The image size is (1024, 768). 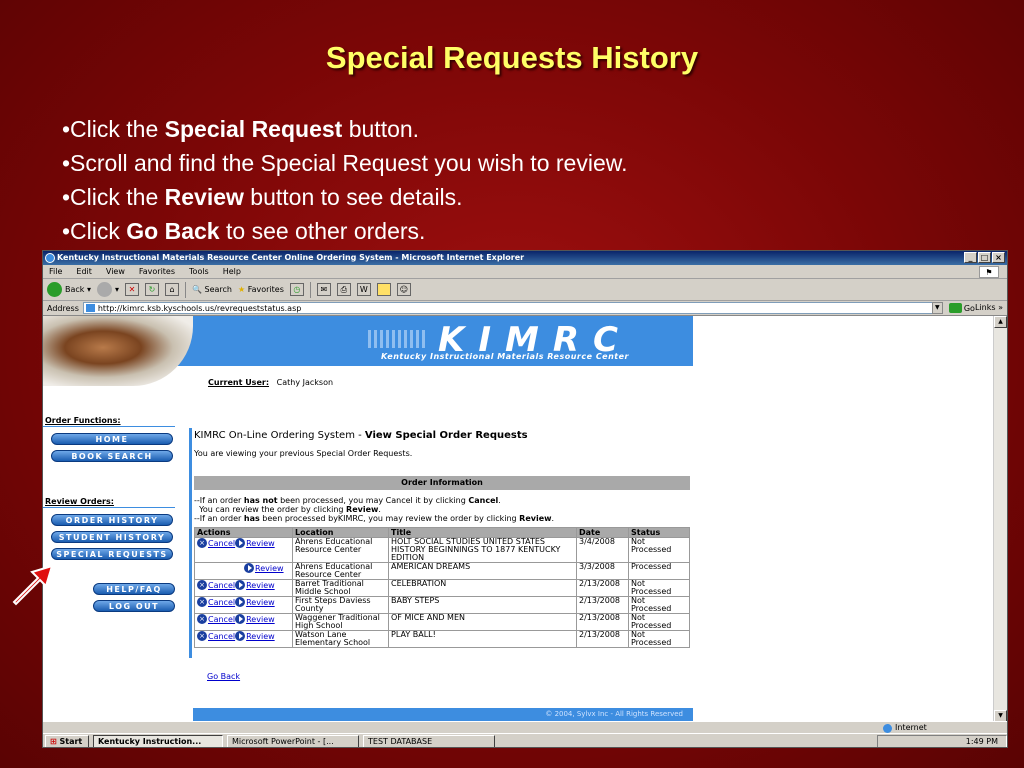 I want to click on stop-icon: ✕, so click(x=132, y=289).